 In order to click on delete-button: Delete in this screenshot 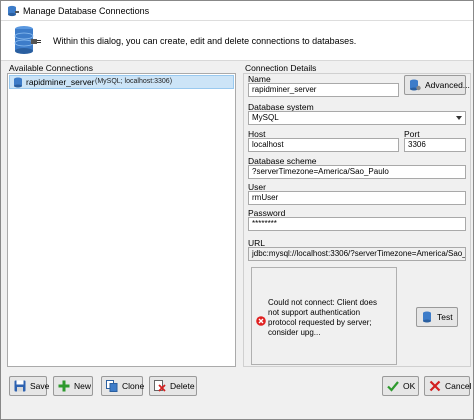, I will do `click(173, 386)`.